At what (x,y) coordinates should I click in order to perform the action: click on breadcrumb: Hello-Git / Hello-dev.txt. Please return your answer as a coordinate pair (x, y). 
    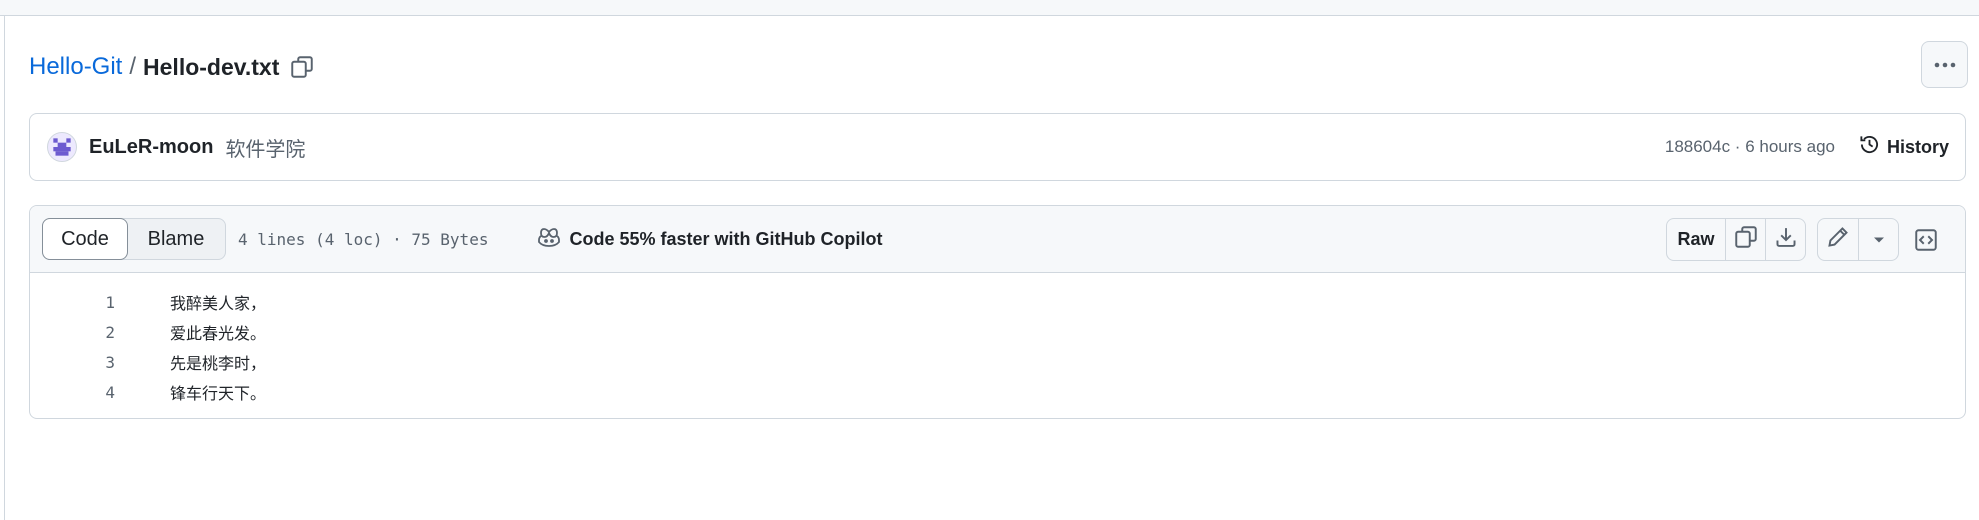
    Looking at the image, I should click on (172, 67).